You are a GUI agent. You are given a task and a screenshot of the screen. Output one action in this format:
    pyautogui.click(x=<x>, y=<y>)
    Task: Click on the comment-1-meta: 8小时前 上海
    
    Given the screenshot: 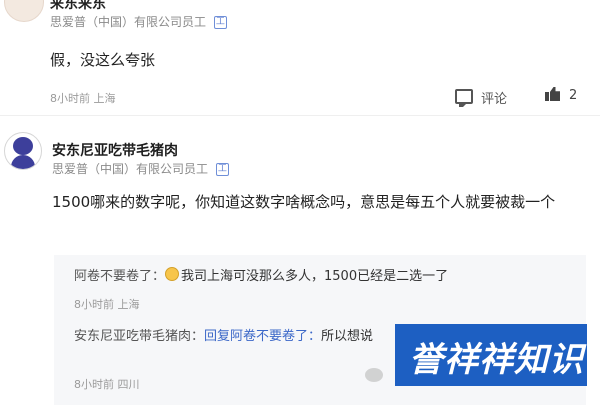 What is the action you would take?
    pyautogui.click(x=83, y=98)
    